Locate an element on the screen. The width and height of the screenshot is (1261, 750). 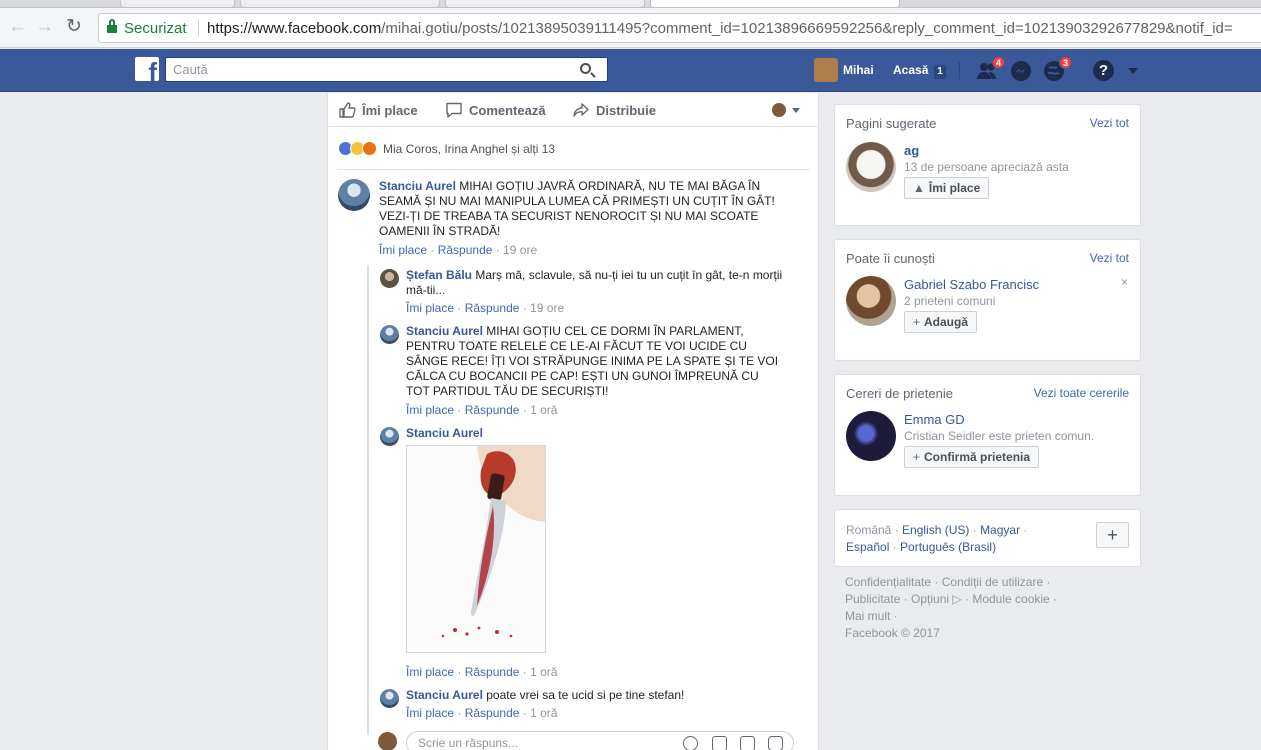
comment-photo is located at coordinates (476, 549).